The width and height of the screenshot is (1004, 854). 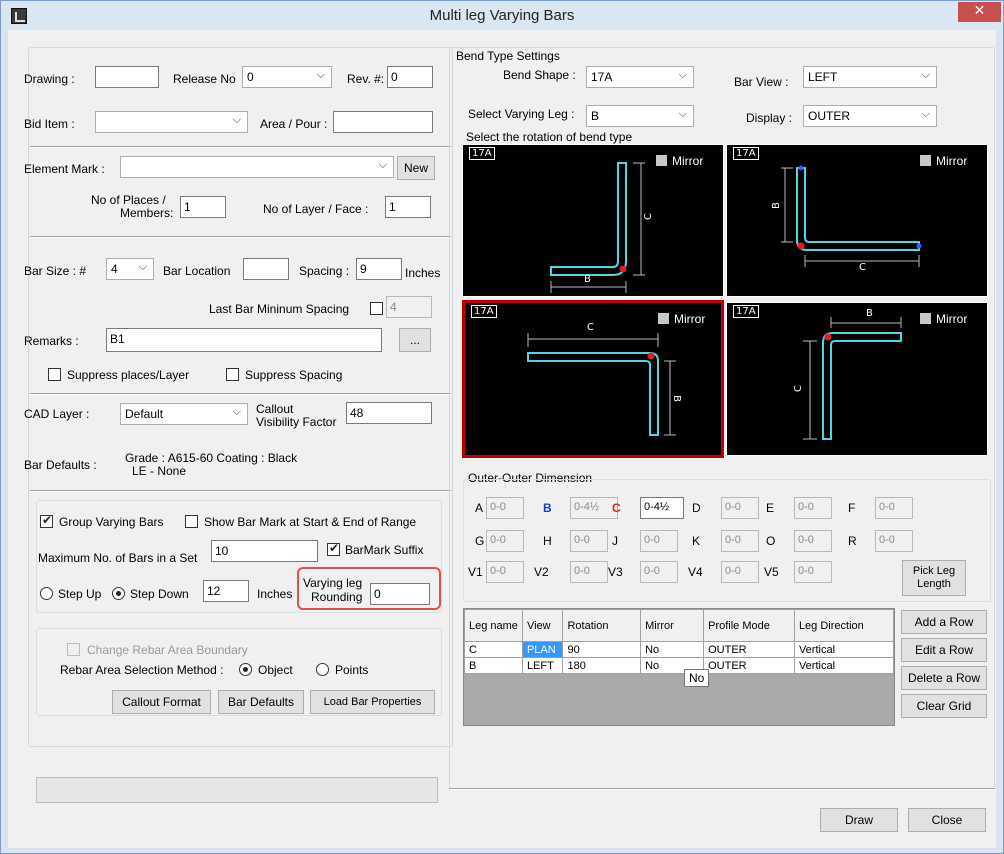 What do you see at coordinates (602, 665) in the screenshot?
I see `grid-cell: 180` at bounding box center [602, 665].